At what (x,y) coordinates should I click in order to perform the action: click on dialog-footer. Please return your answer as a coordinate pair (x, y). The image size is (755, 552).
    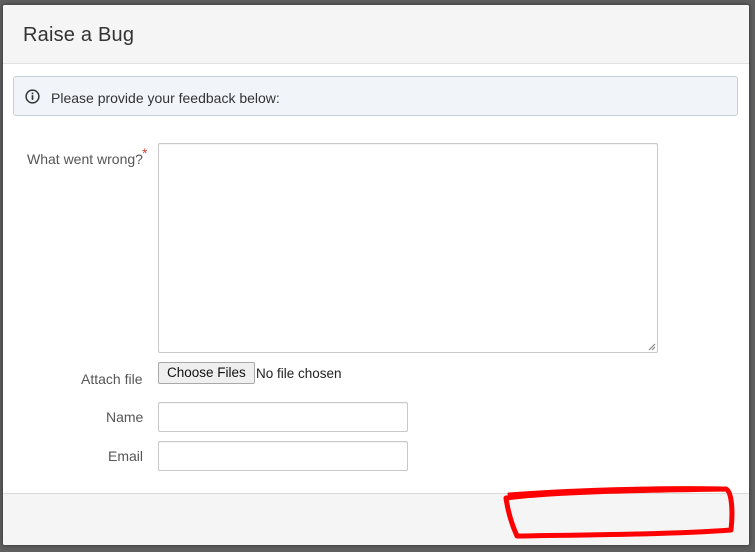
    Looking at the image, I should click on (376, 519).